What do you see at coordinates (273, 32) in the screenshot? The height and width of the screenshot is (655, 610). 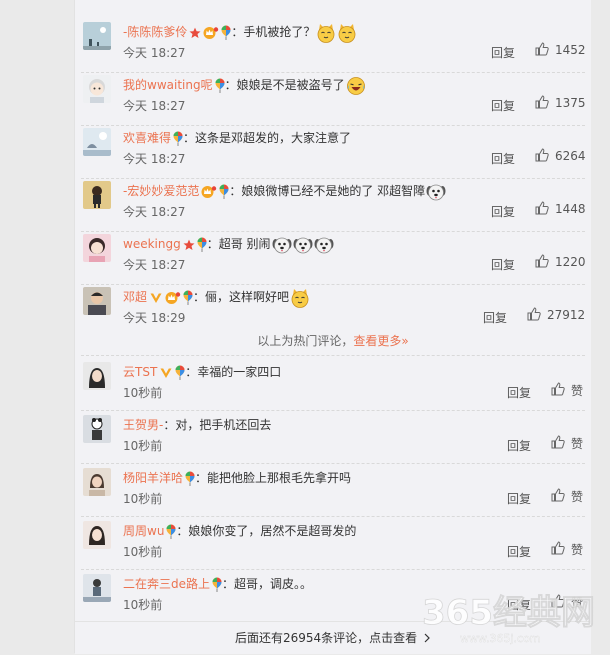 I see `comment-text: ：手机被抢了？` at bounding box center [273, 32].